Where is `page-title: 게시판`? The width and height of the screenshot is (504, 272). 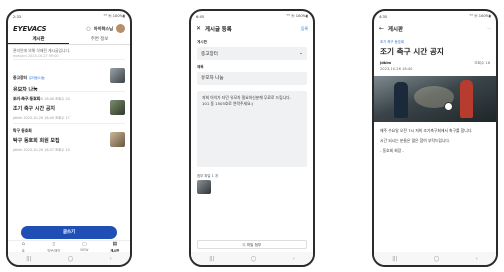 page-title: 게시판 is located at coordinates (395, 29).